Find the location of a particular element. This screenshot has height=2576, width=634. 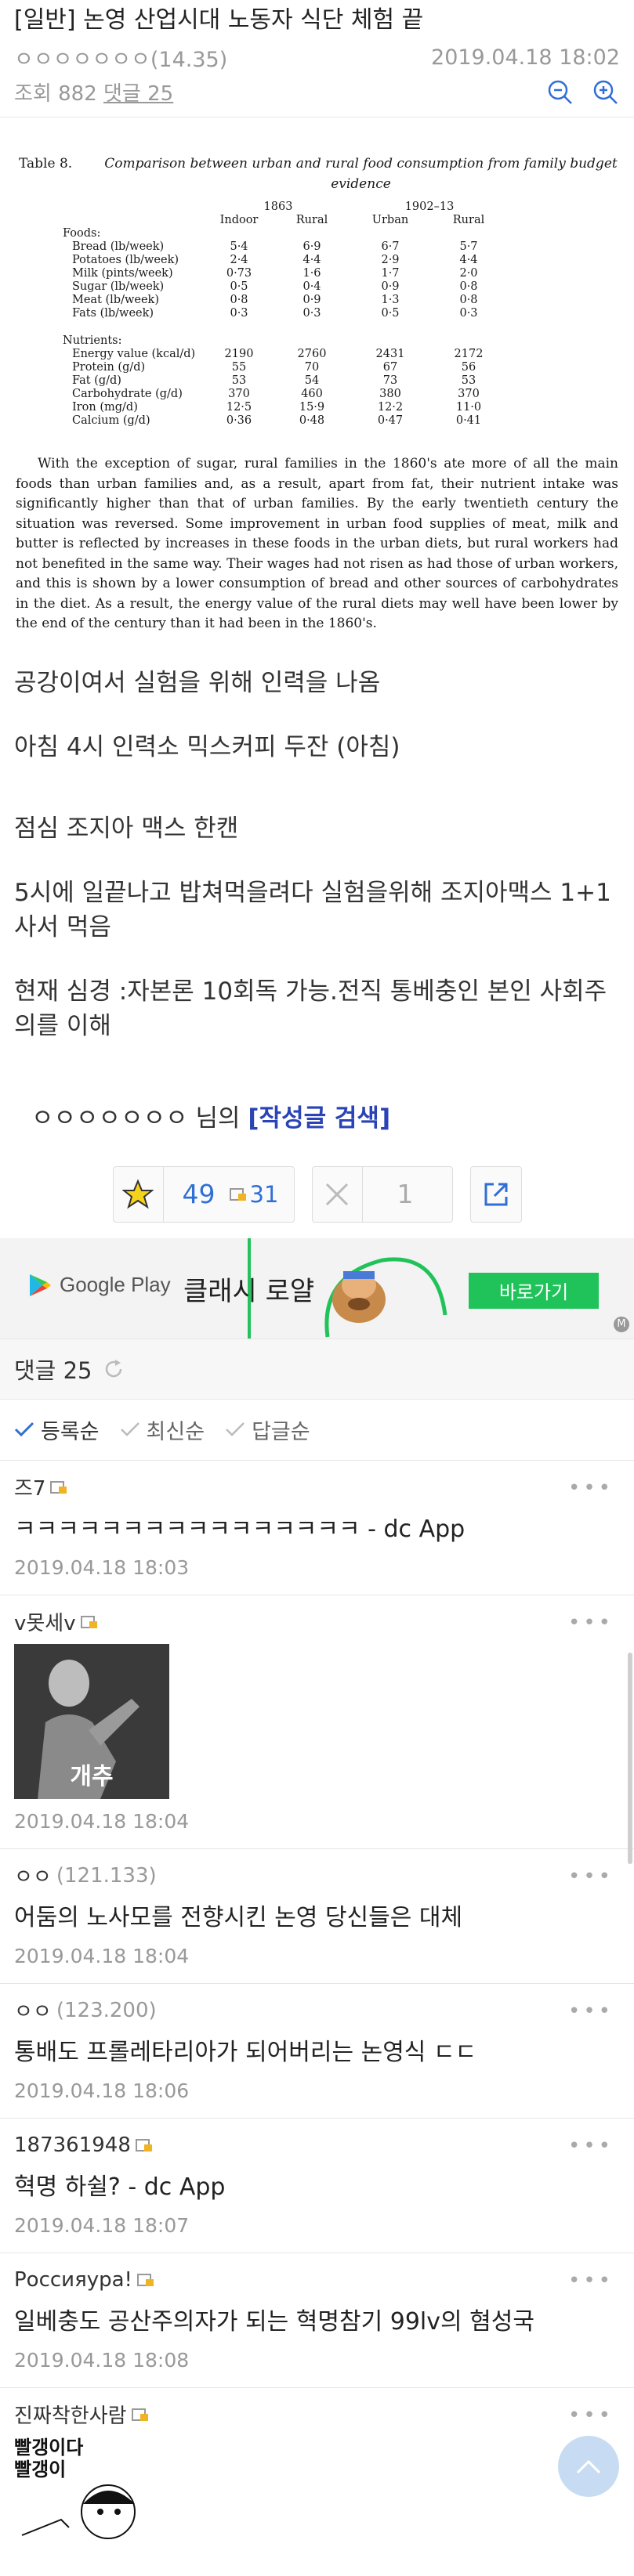

google-play-label: Google Play is located at coordinates (116, 1284).